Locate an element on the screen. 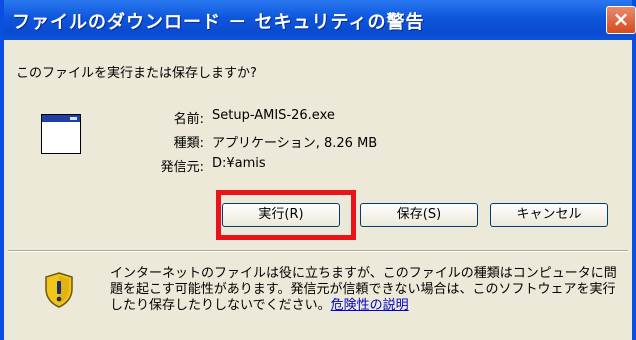 The width and height of the screenshot is (636, 340). application-window-icon is located at coordinates (61, 134).